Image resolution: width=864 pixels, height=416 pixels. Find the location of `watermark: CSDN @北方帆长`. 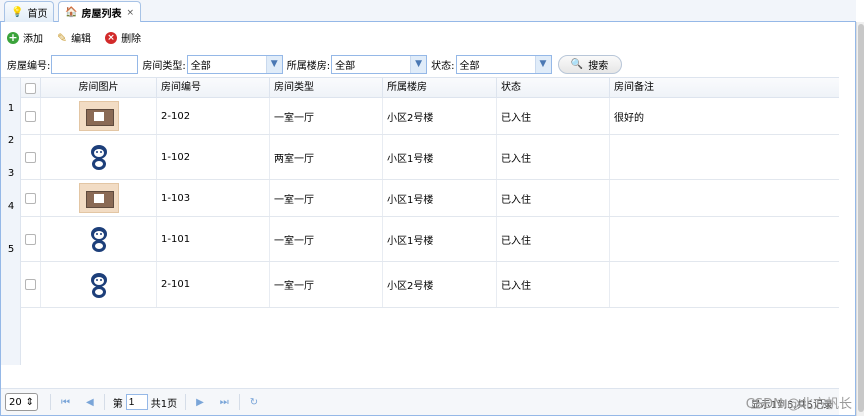

watermark: CSDN @北方帆长 is located at coordinates (798, 404).